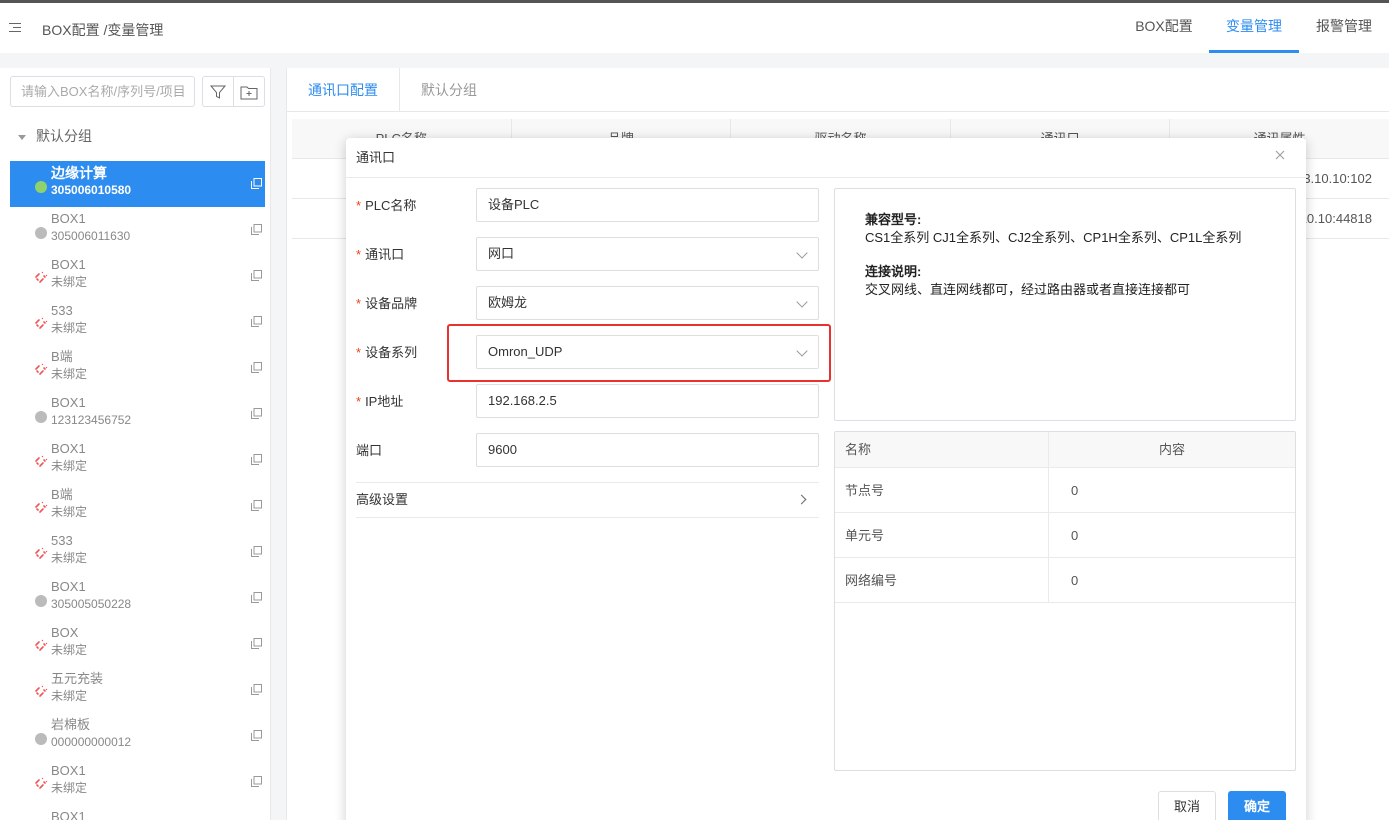 This screenshot has width=1389, height=820. Describe the element at coordinates (1257, 805) in the screenshot. I see `confirm-button: 确定` at that location.